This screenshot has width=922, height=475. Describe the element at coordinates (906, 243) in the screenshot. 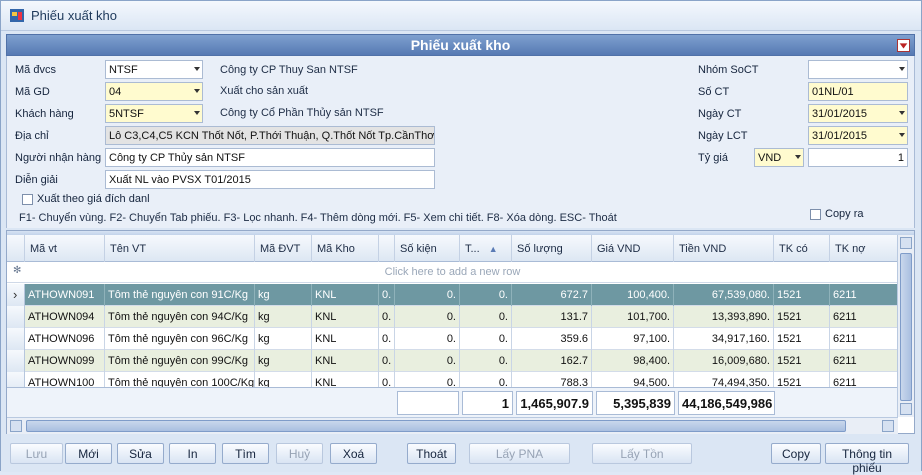

I see `scroll-up-icon` at that location.